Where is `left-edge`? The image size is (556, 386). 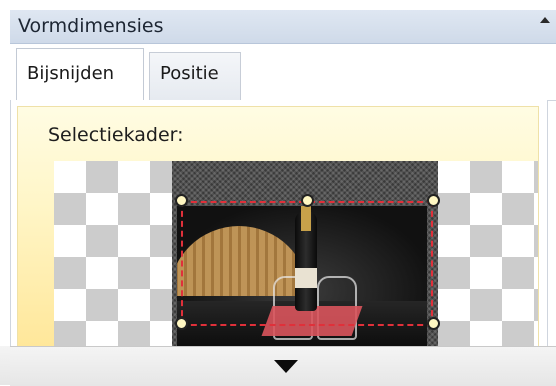
left-edge is located at coordinates (5, 365).